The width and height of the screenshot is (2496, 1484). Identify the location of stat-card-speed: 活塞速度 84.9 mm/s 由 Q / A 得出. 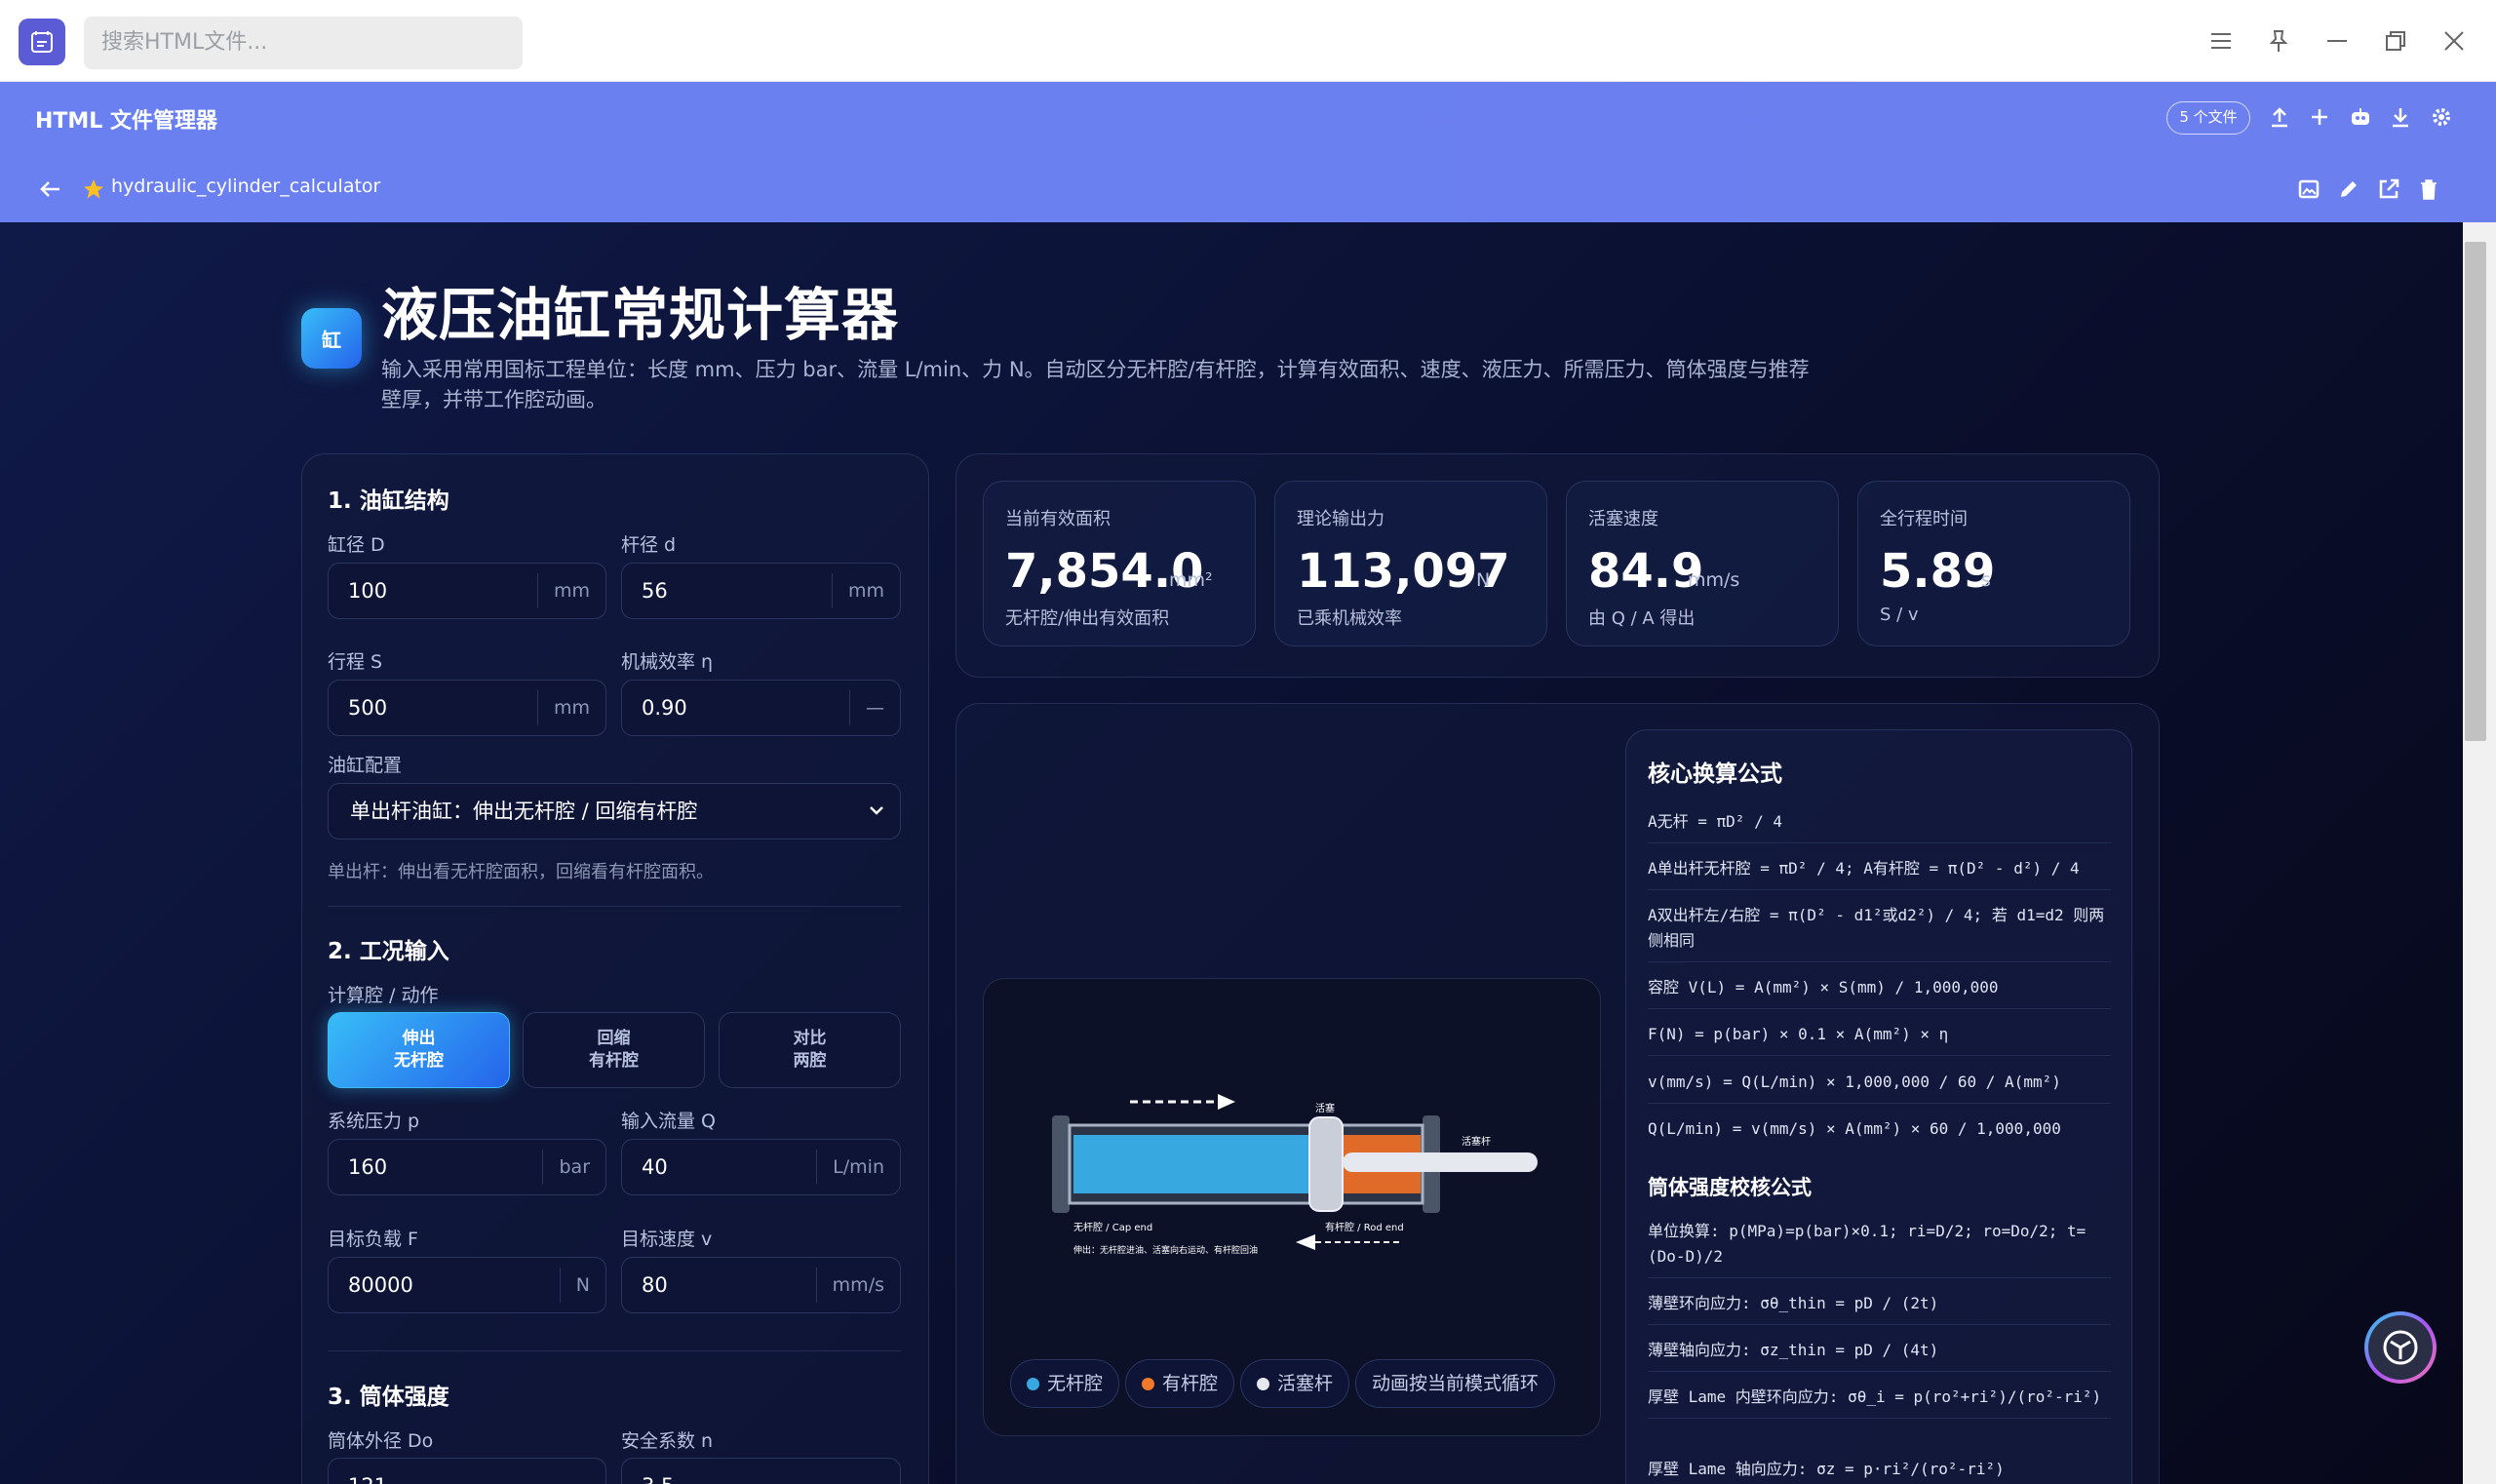
(1702, 563).